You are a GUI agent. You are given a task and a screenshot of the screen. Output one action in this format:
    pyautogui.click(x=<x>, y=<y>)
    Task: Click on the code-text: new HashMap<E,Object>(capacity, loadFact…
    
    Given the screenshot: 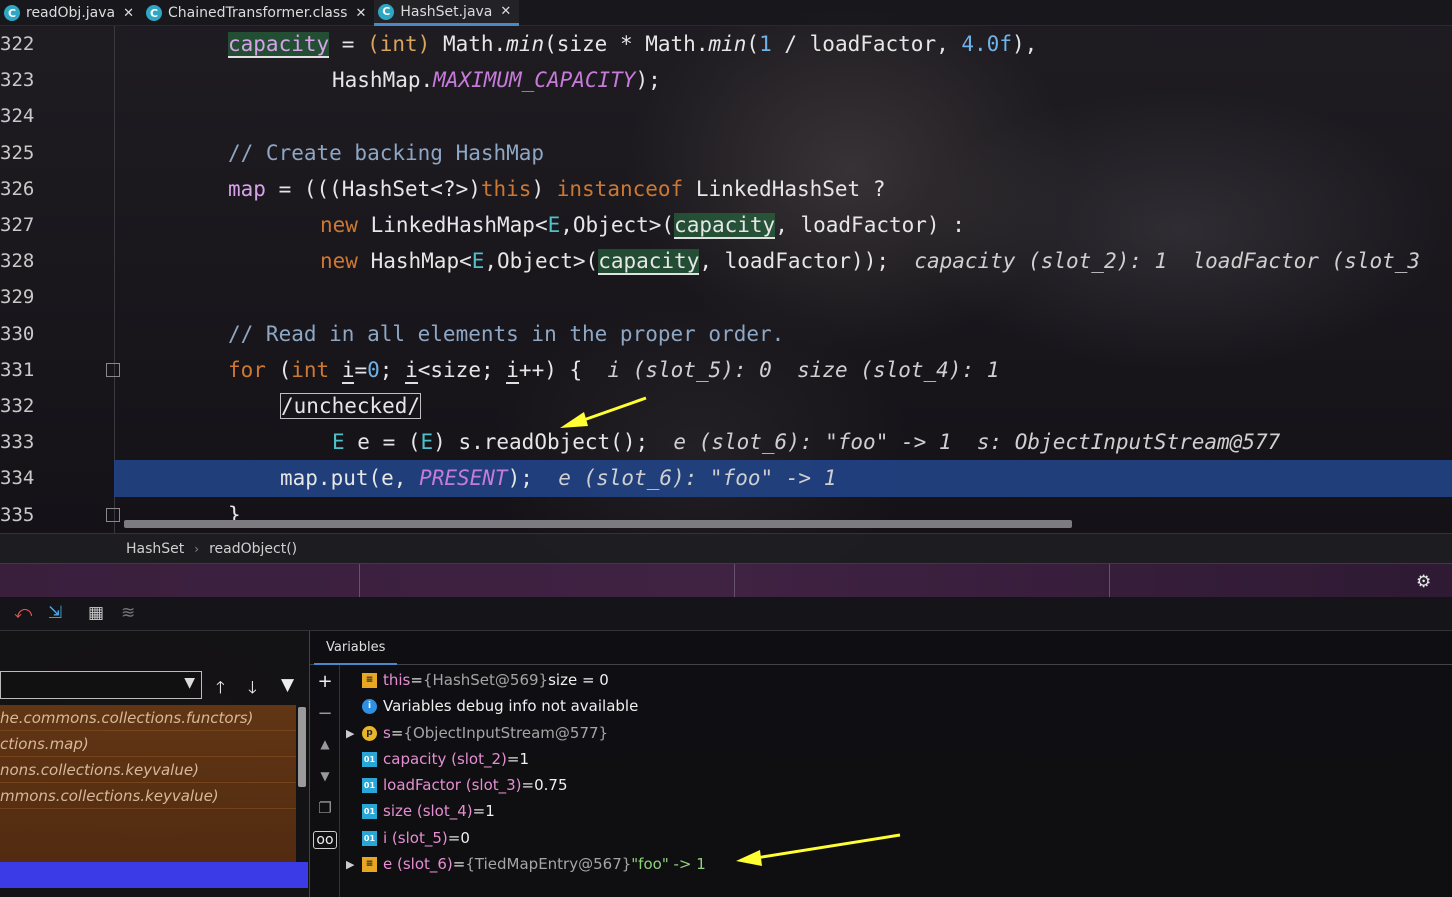 What is the action you would take?
    pyautogui.click(x=870, y=262)
    